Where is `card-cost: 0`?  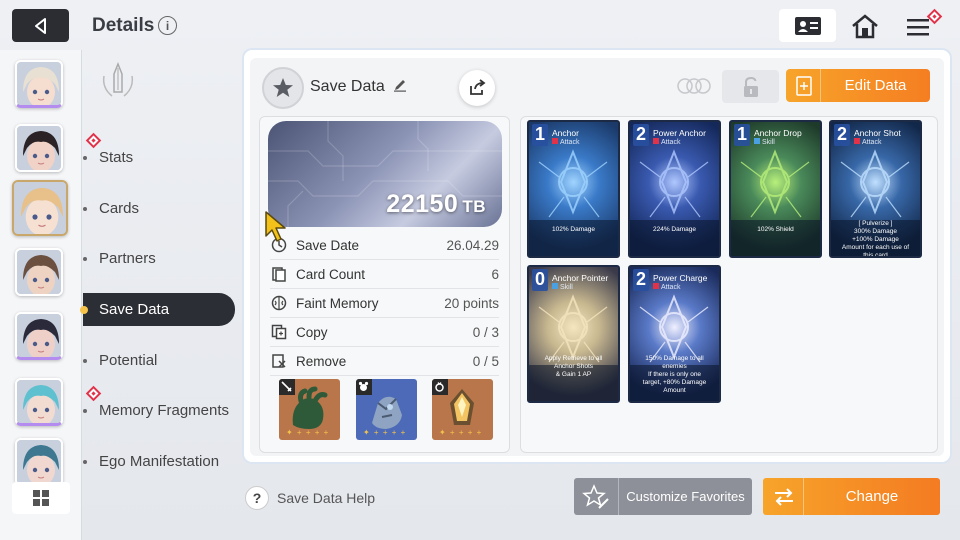
card-cost: 0 is located at coordinates (540, 280).